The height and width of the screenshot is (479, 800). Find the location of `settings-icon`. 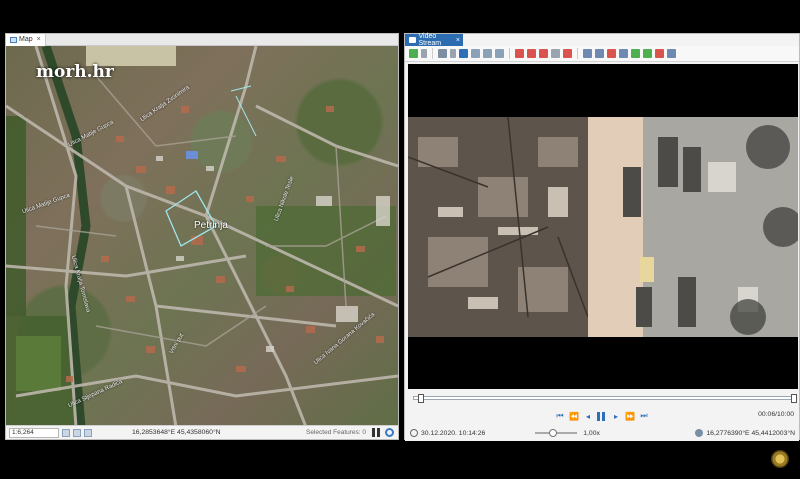

settings-icon is located at coordinates (671, 53).